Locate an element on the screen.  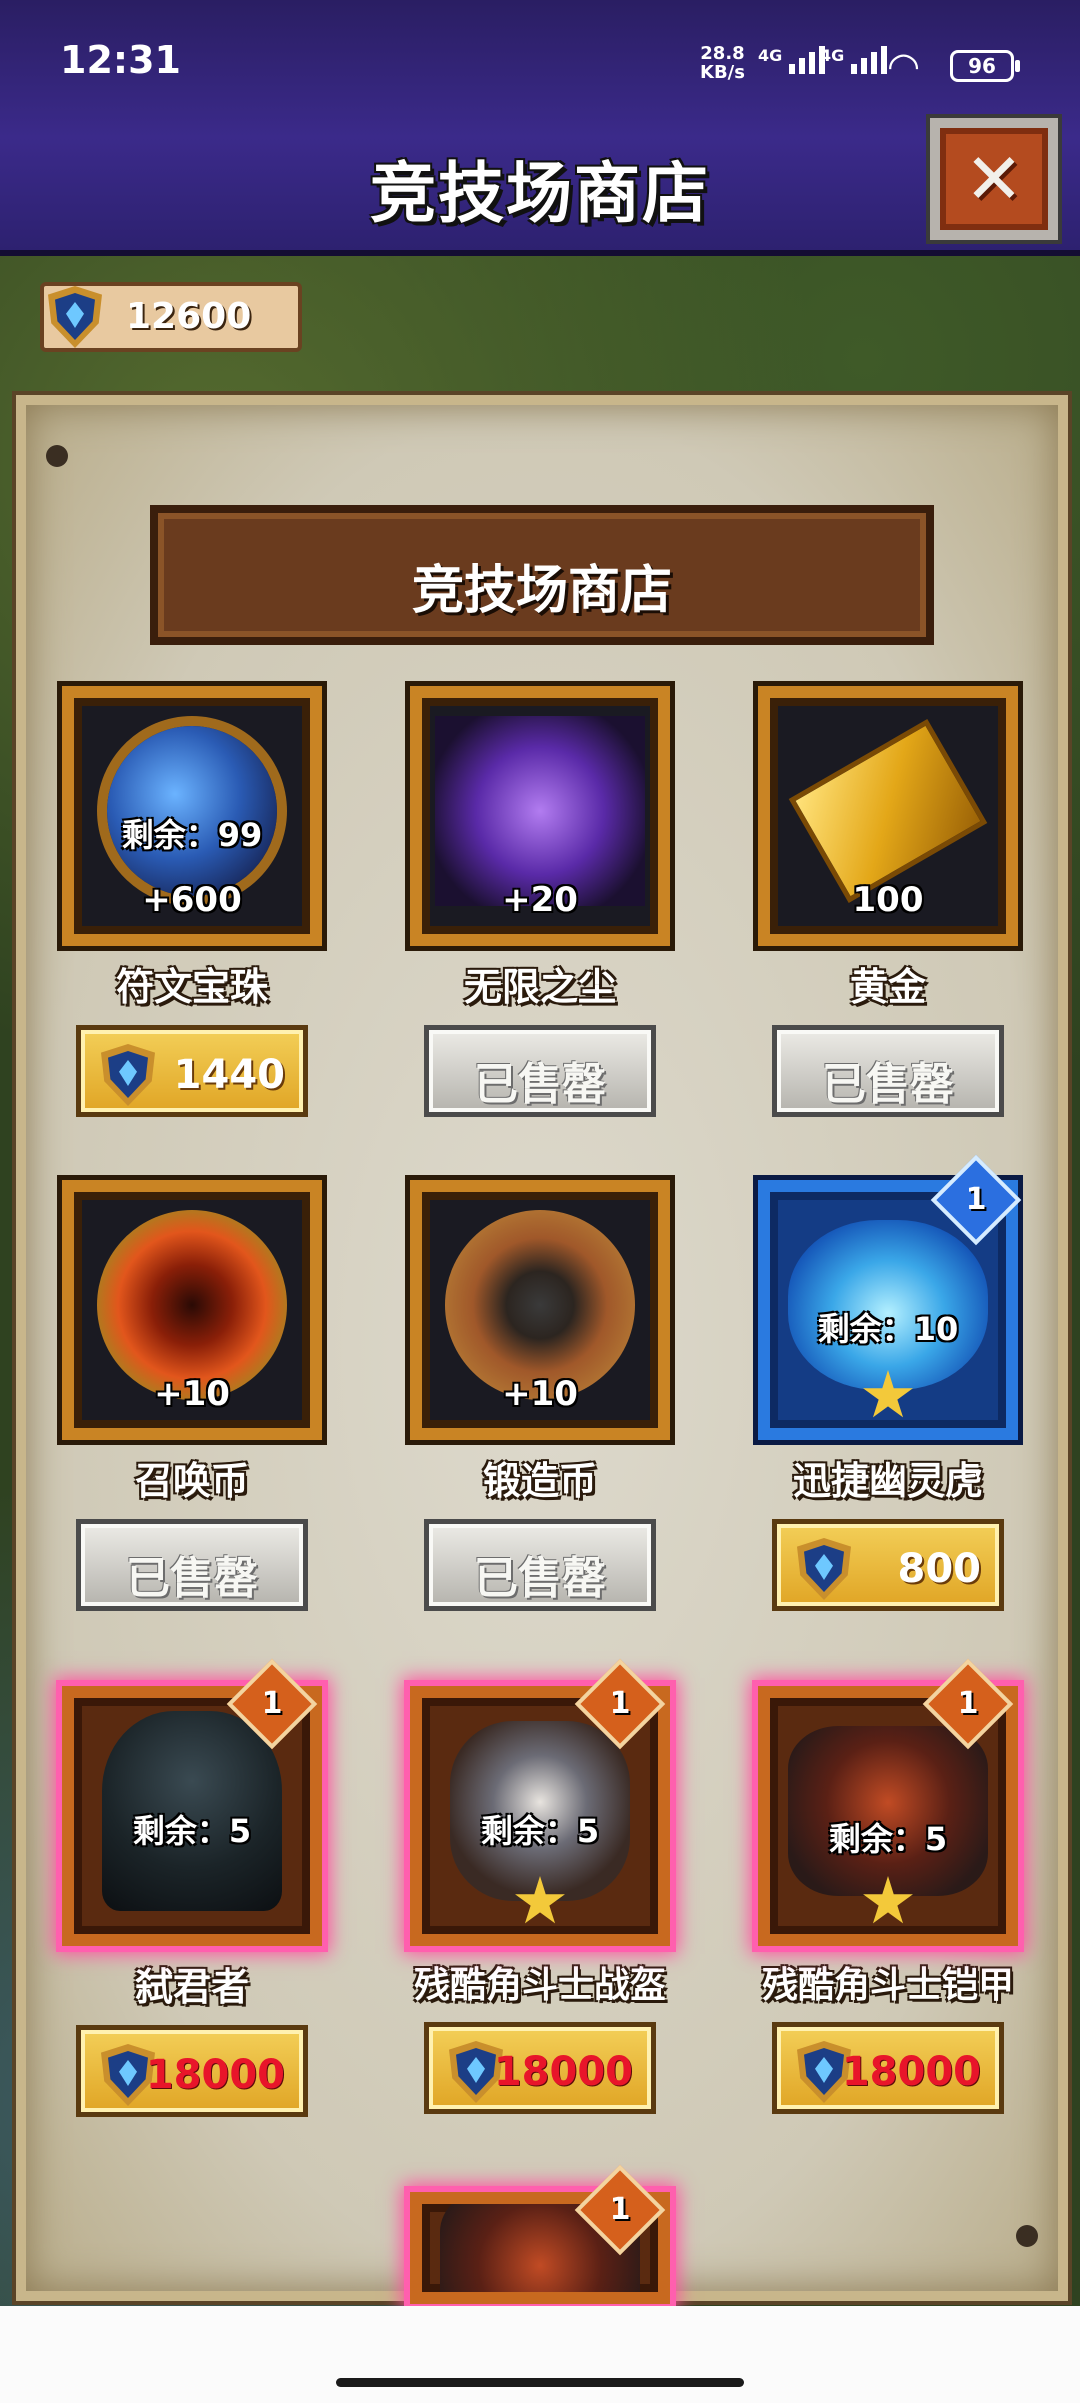
item-name: 召唤币 is located at coordinates (191, 1481).